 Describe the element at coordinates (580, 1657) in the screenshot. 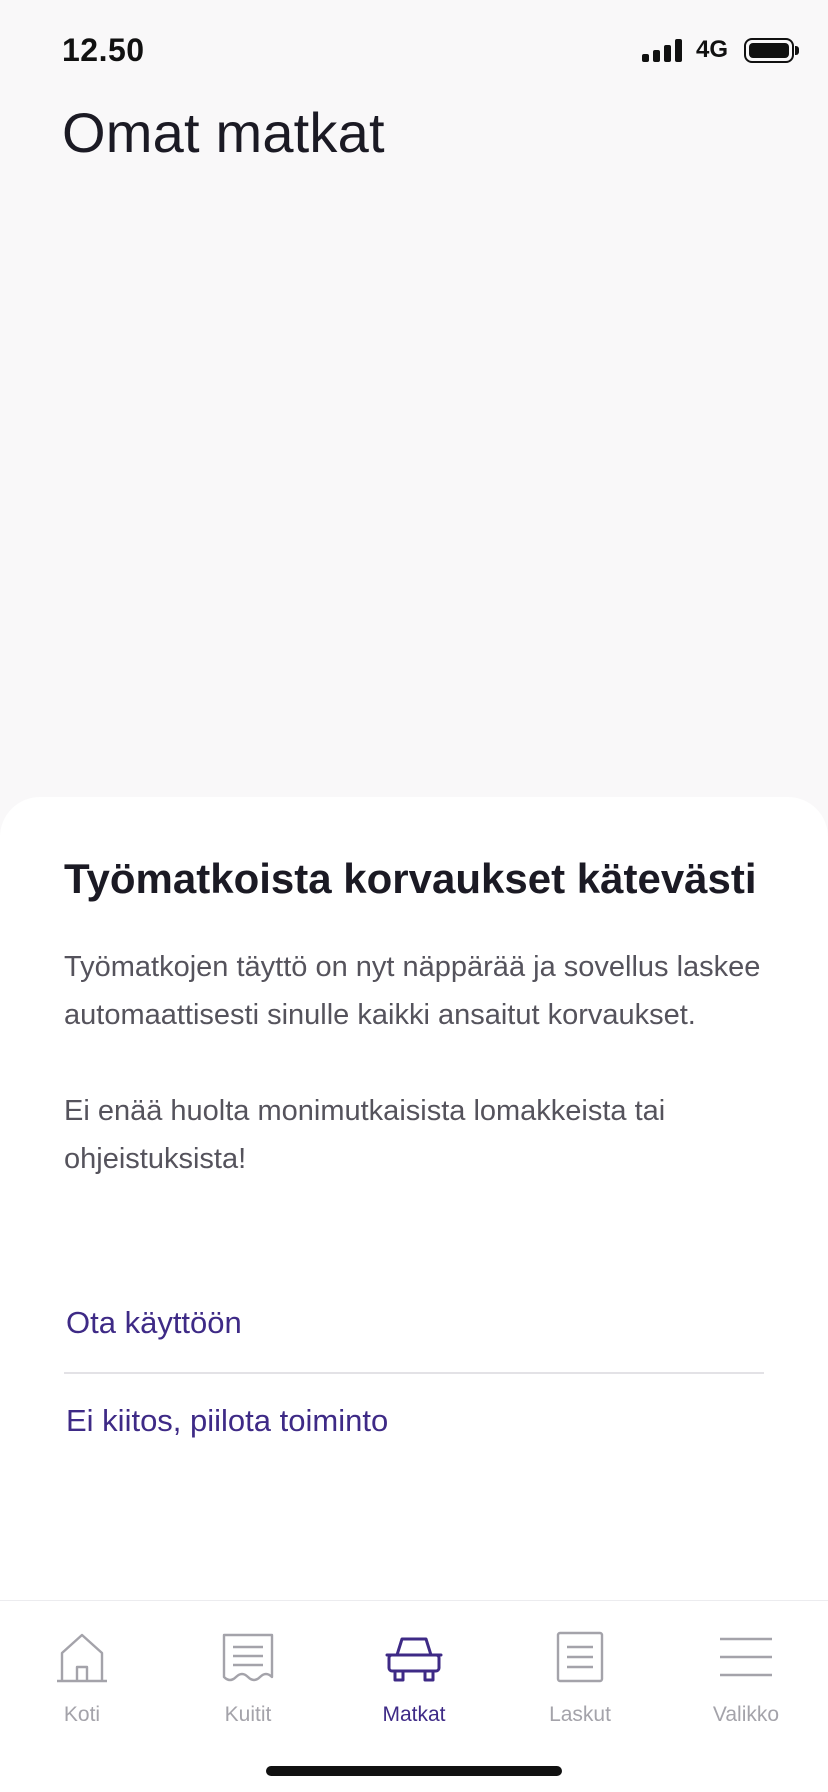

I see `invoice-icon` at that location.